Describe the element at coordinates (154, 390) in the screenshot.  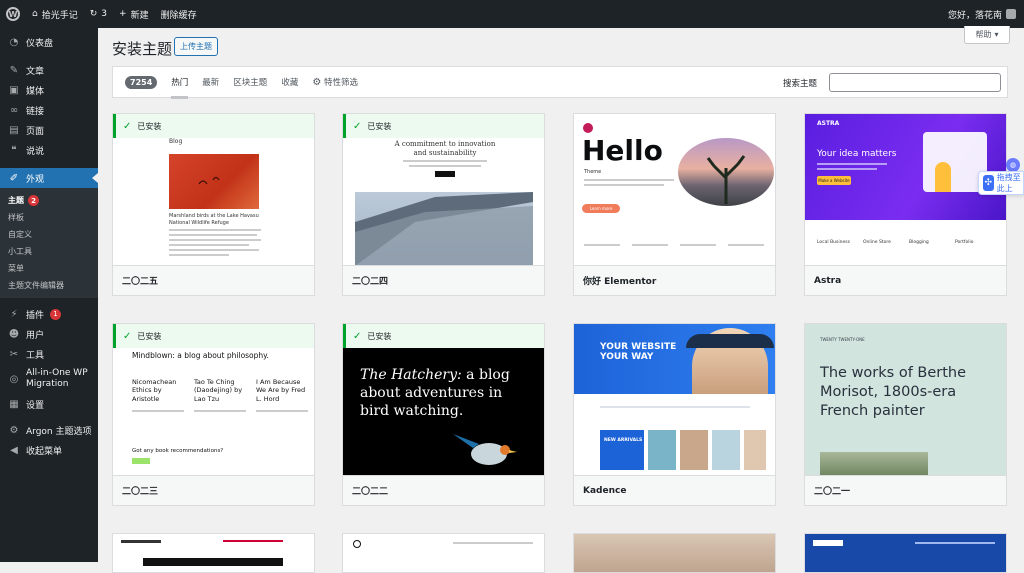
I see `preview-text: Nicomachean Ethics by Aristotle` at that location.